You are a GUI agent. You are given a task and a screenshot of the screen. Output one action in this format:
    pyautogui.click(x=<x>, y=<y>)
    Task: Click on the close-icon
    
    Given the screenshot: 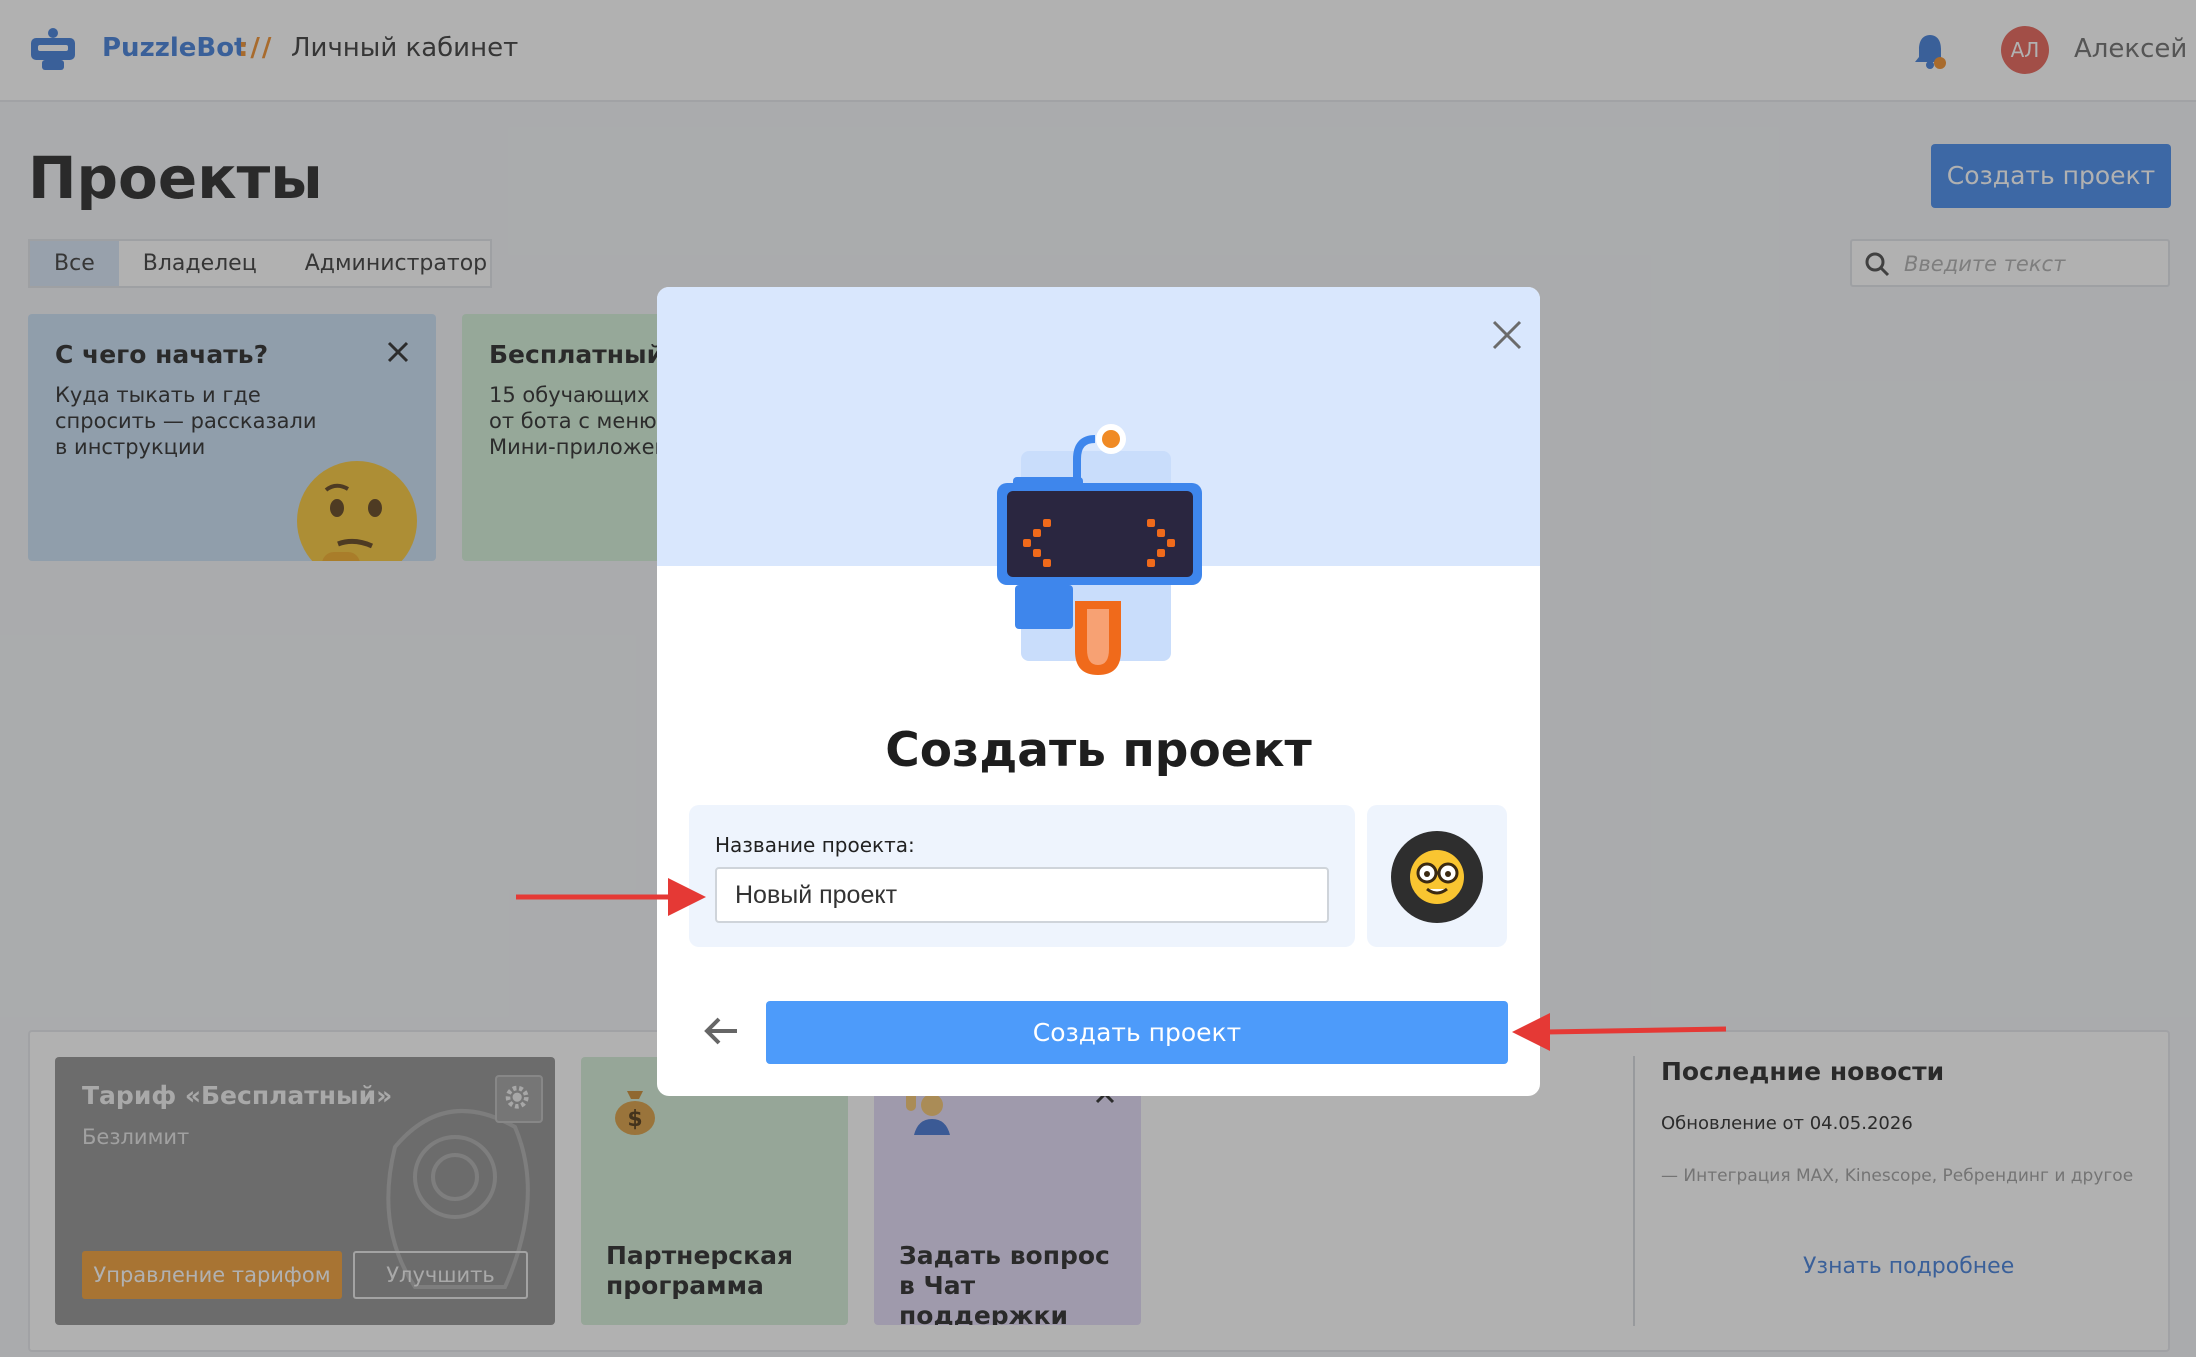 What is the action you would take?
    pyautogui.click(x=1507, y=335)
    